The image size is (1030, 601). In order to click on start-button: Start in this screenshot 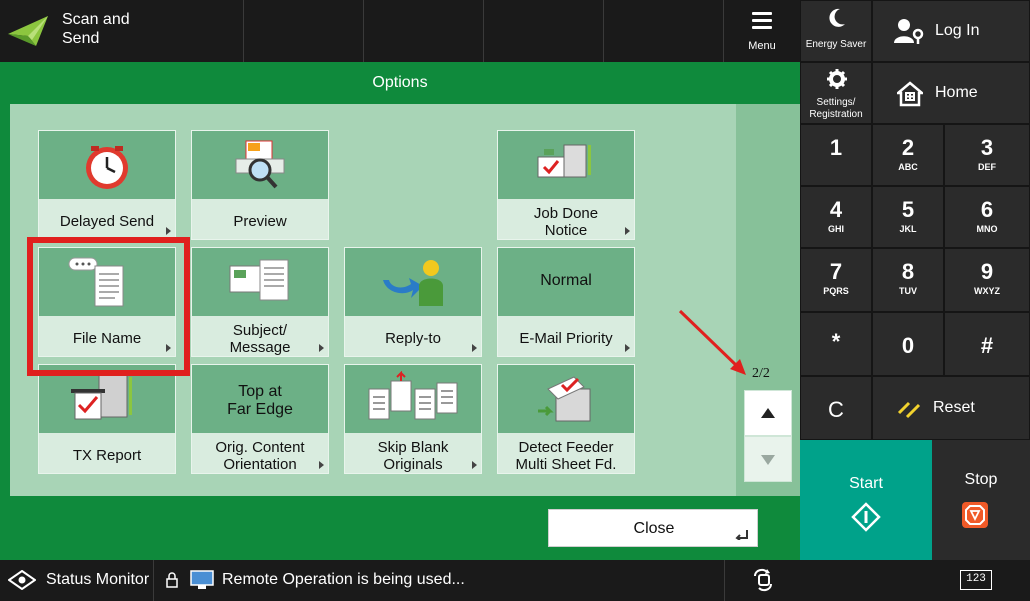, I will do `click(866, 500)`.